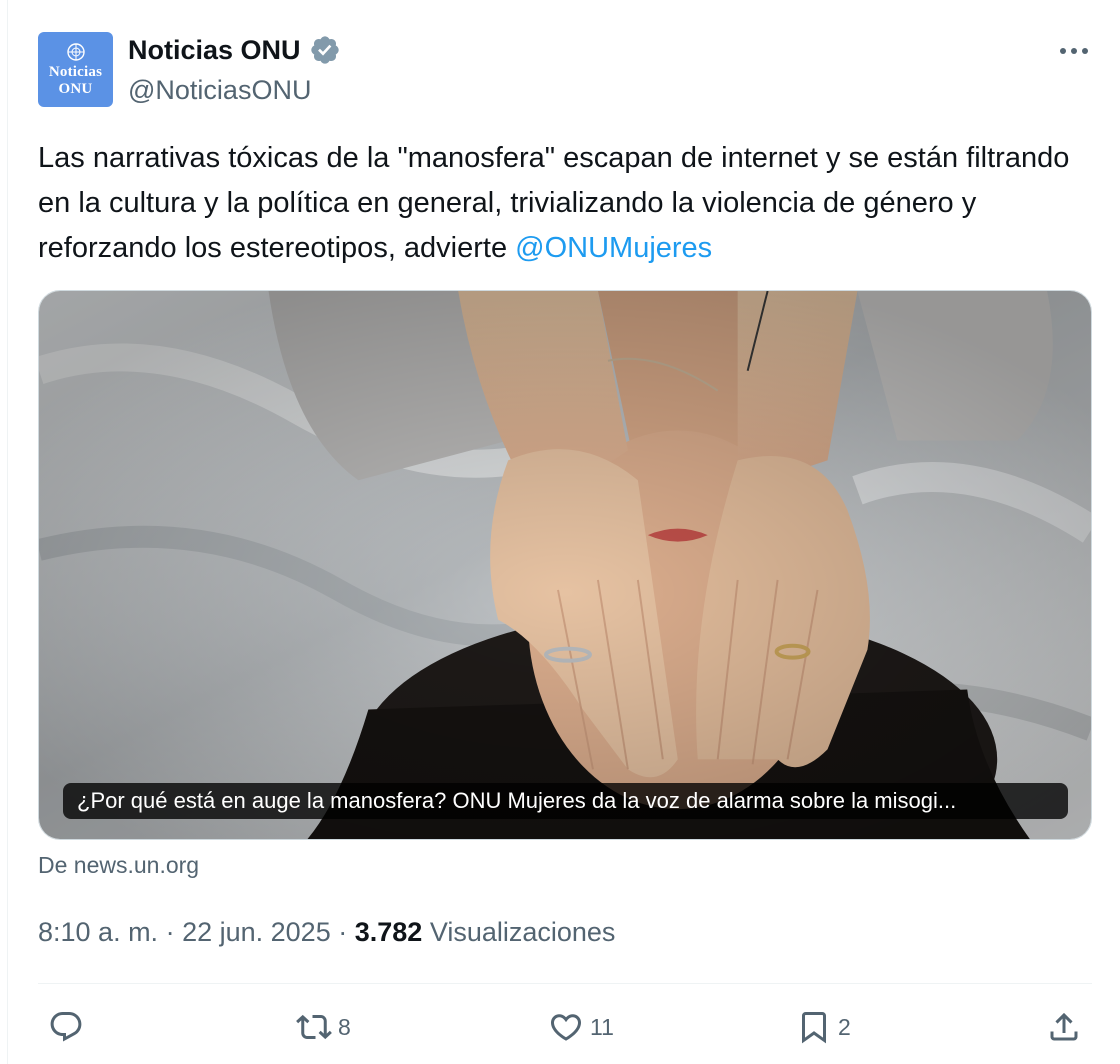  Describe the element at coordinates (602, 1026) in the screenshot. I see `like-count: 11` at that location.